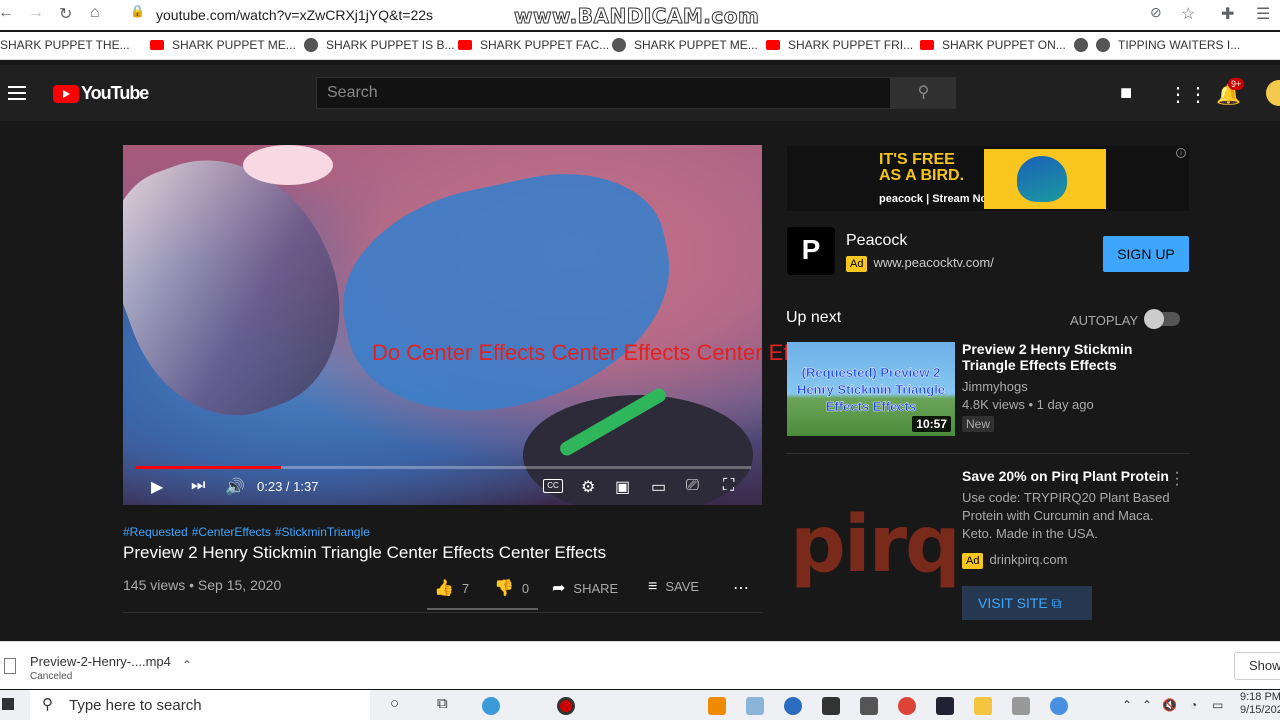  I want to click on youtube-icon, so click(157, 45).